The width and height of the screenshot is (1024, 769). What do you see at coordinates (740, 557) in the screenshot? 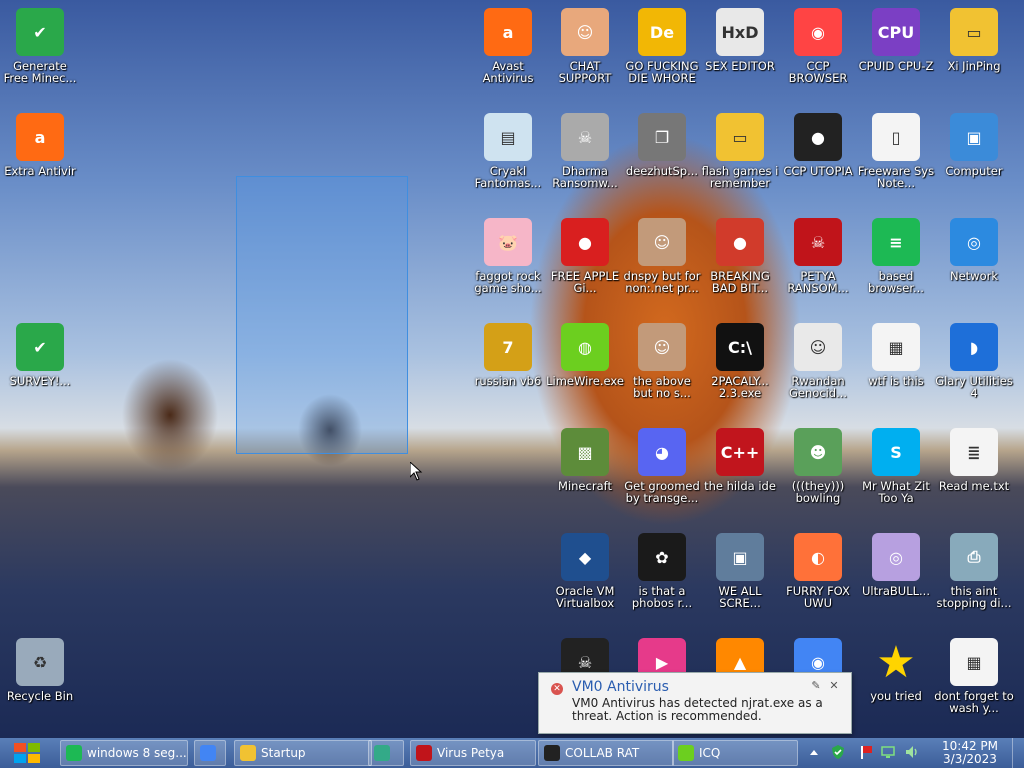
I see `pc-setup-icon: ▣` at bounding box center [740, 557].